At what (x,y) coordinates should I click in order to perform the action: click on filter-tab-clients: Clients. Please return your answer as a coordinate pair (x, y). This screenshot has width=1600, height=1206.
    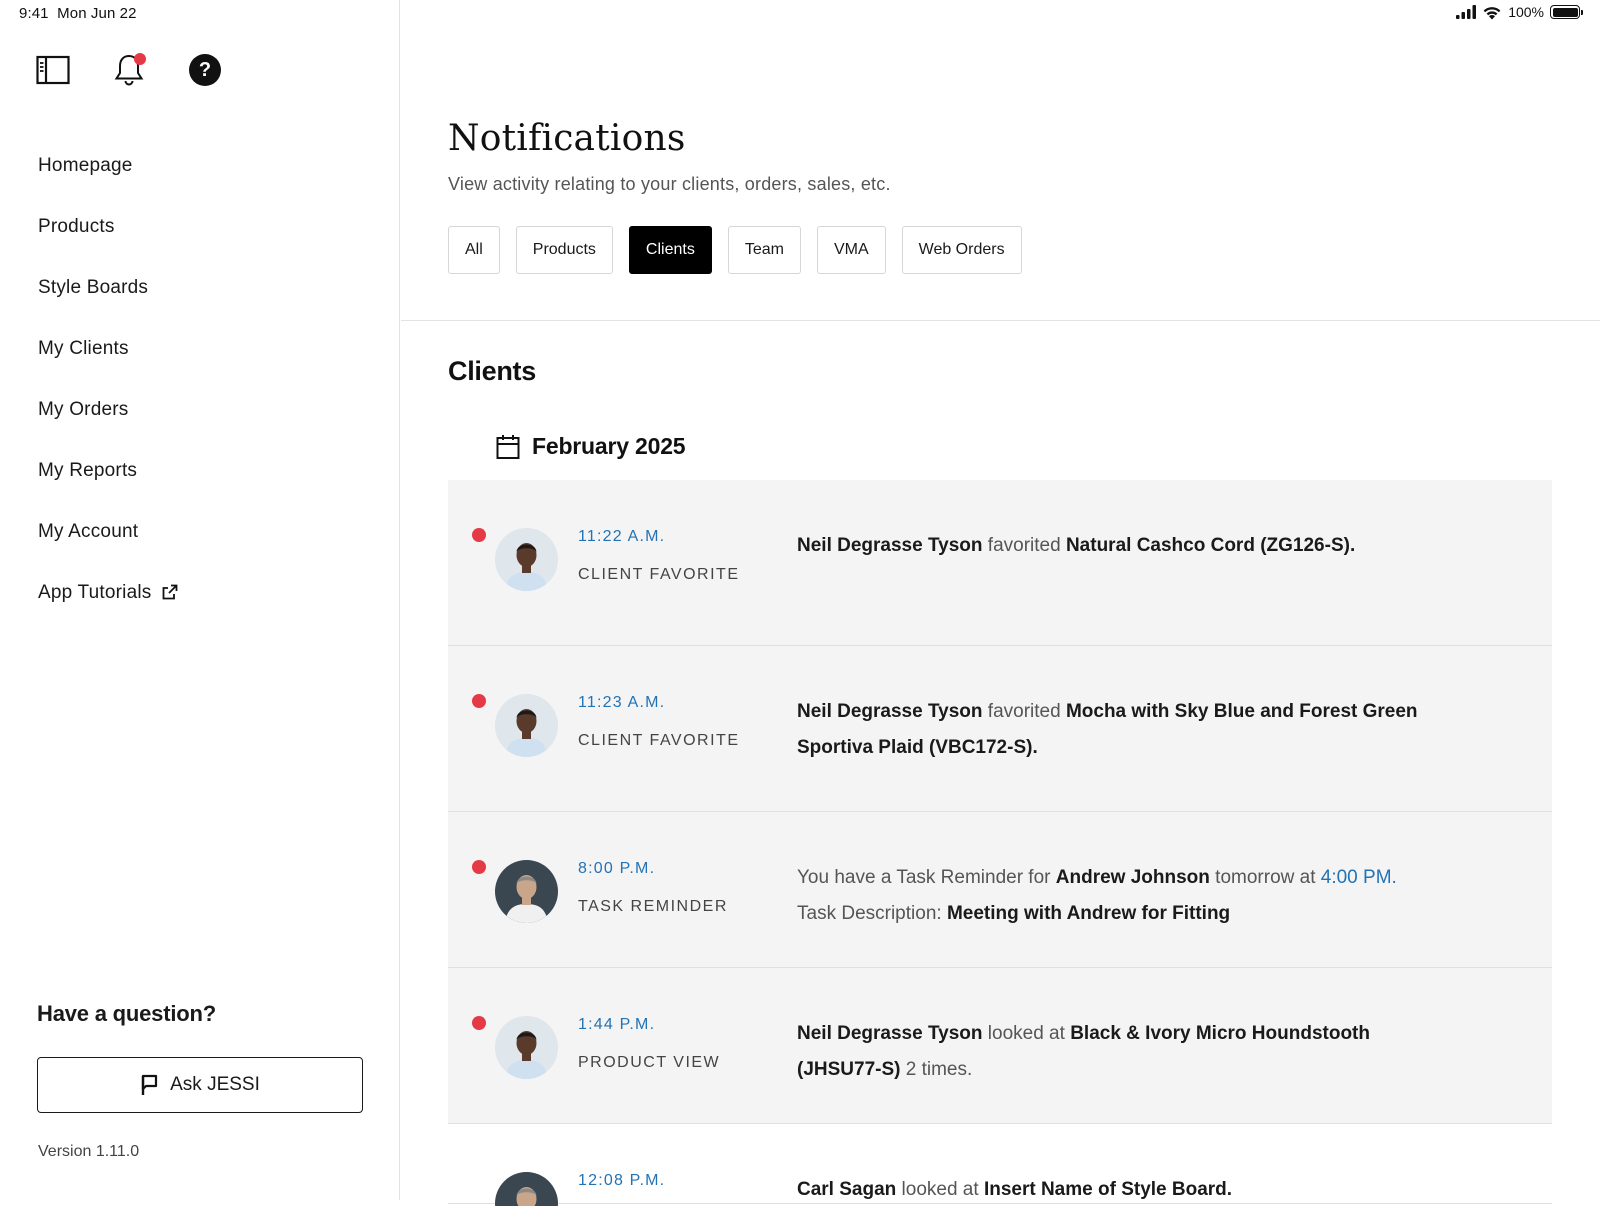
    Looking at the image, I should click on (670, 250).